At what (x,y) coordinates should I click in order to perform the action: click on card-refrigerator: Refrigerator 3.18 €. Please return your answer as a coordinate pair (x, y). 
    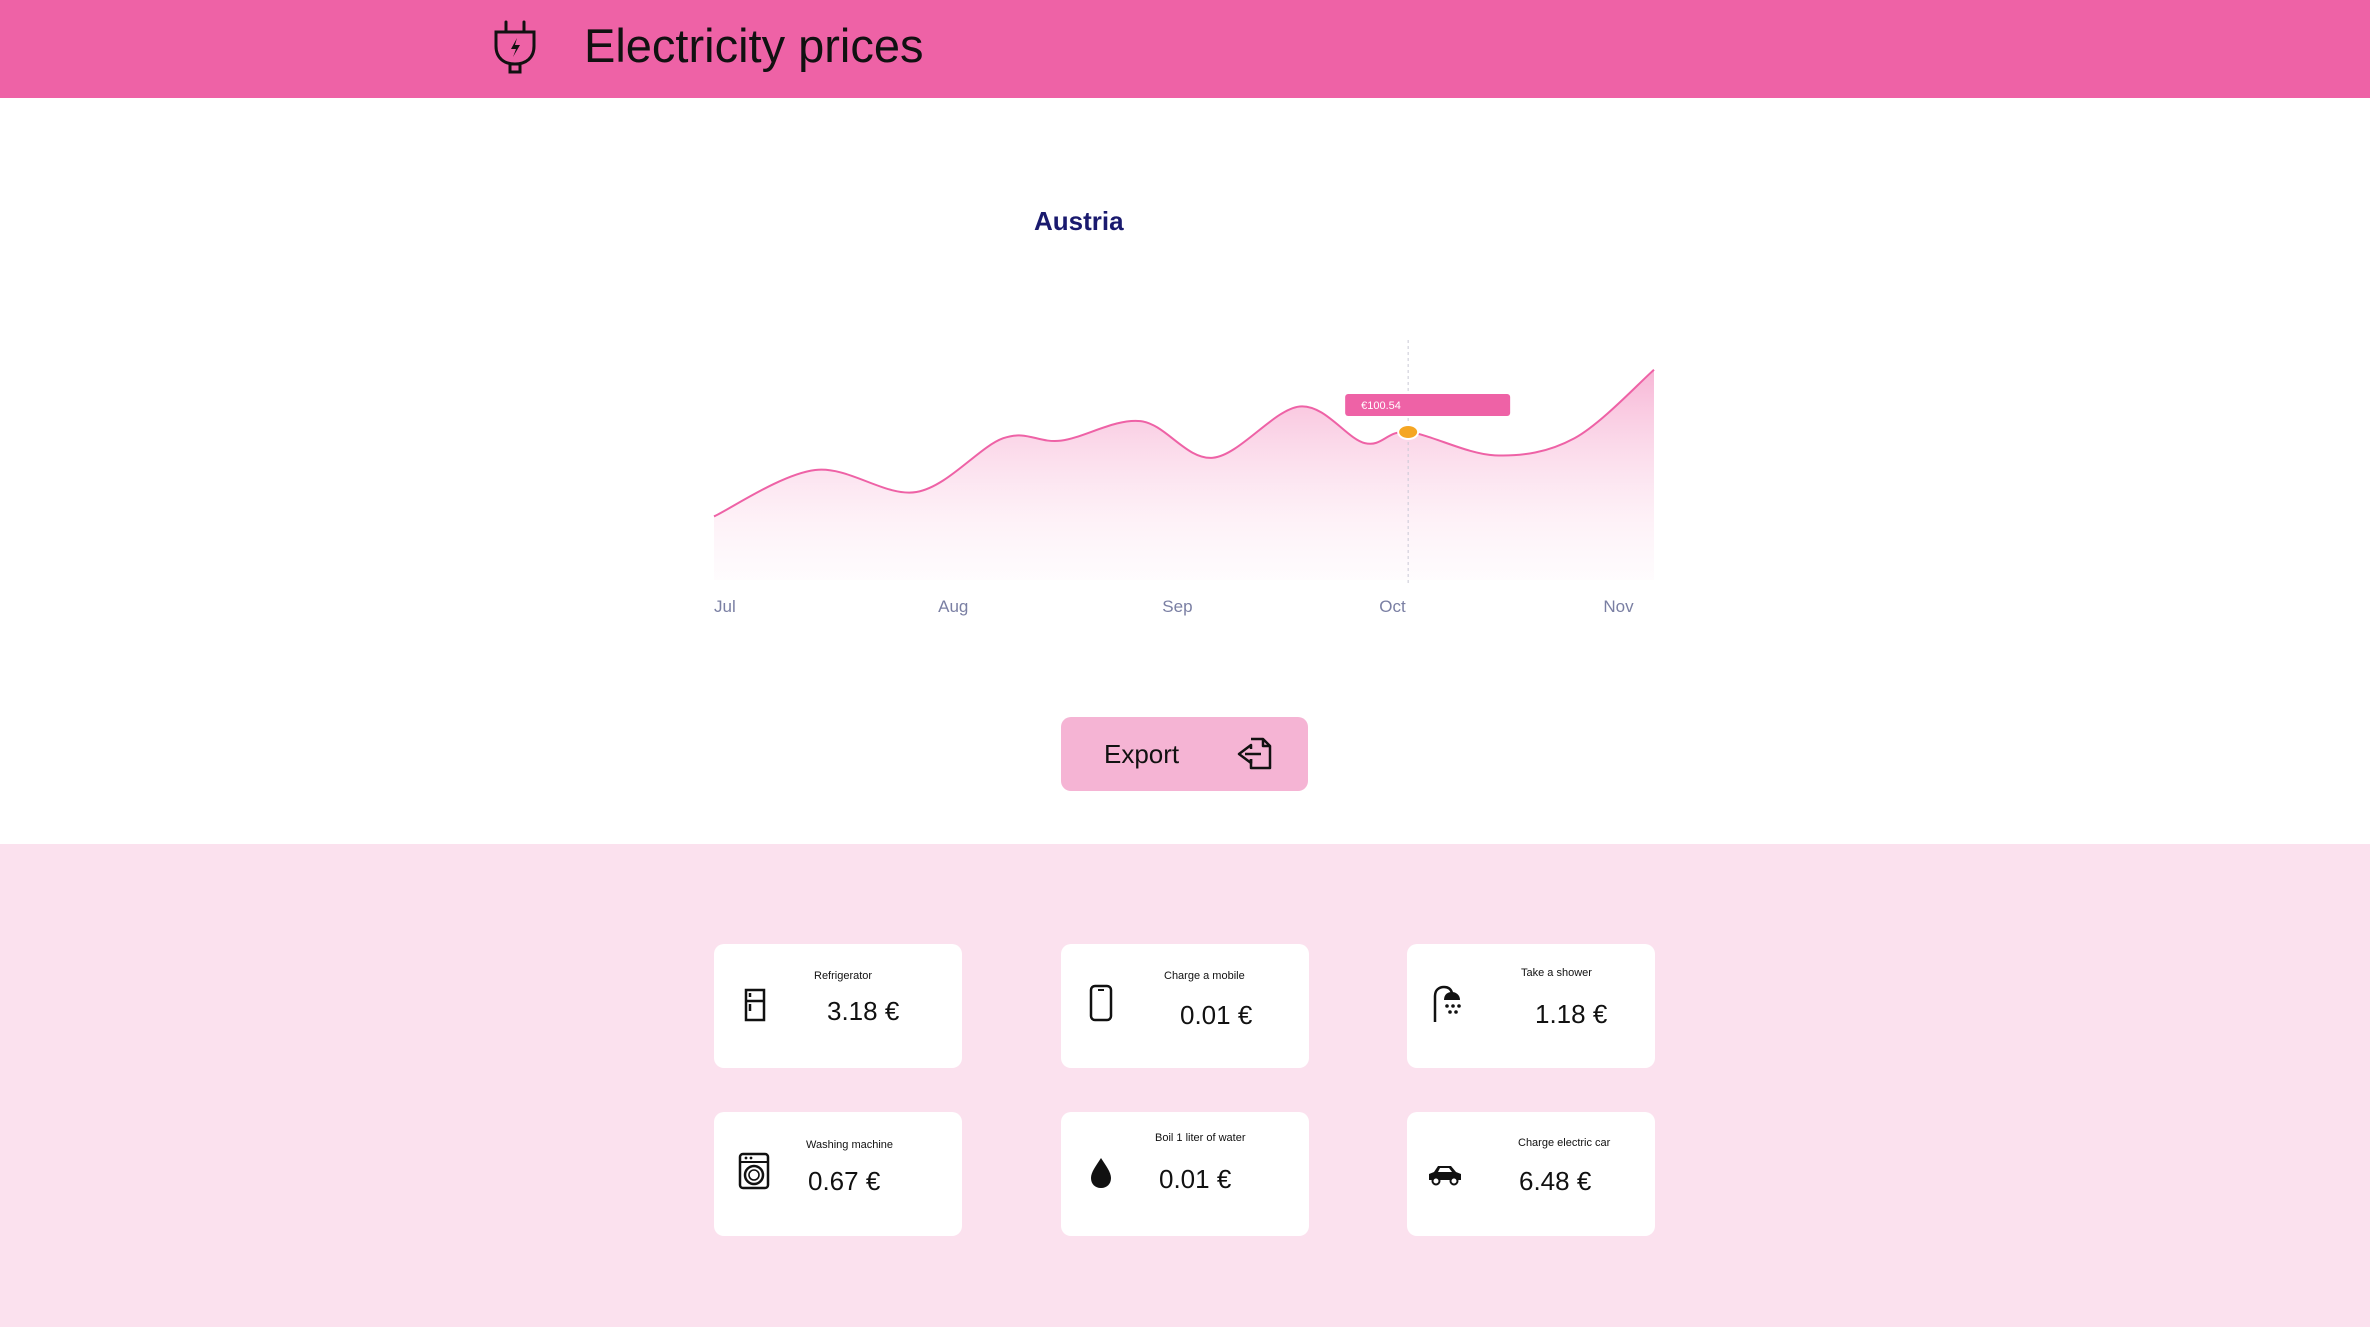
    Looking at the image, I should click on (838, 1006).